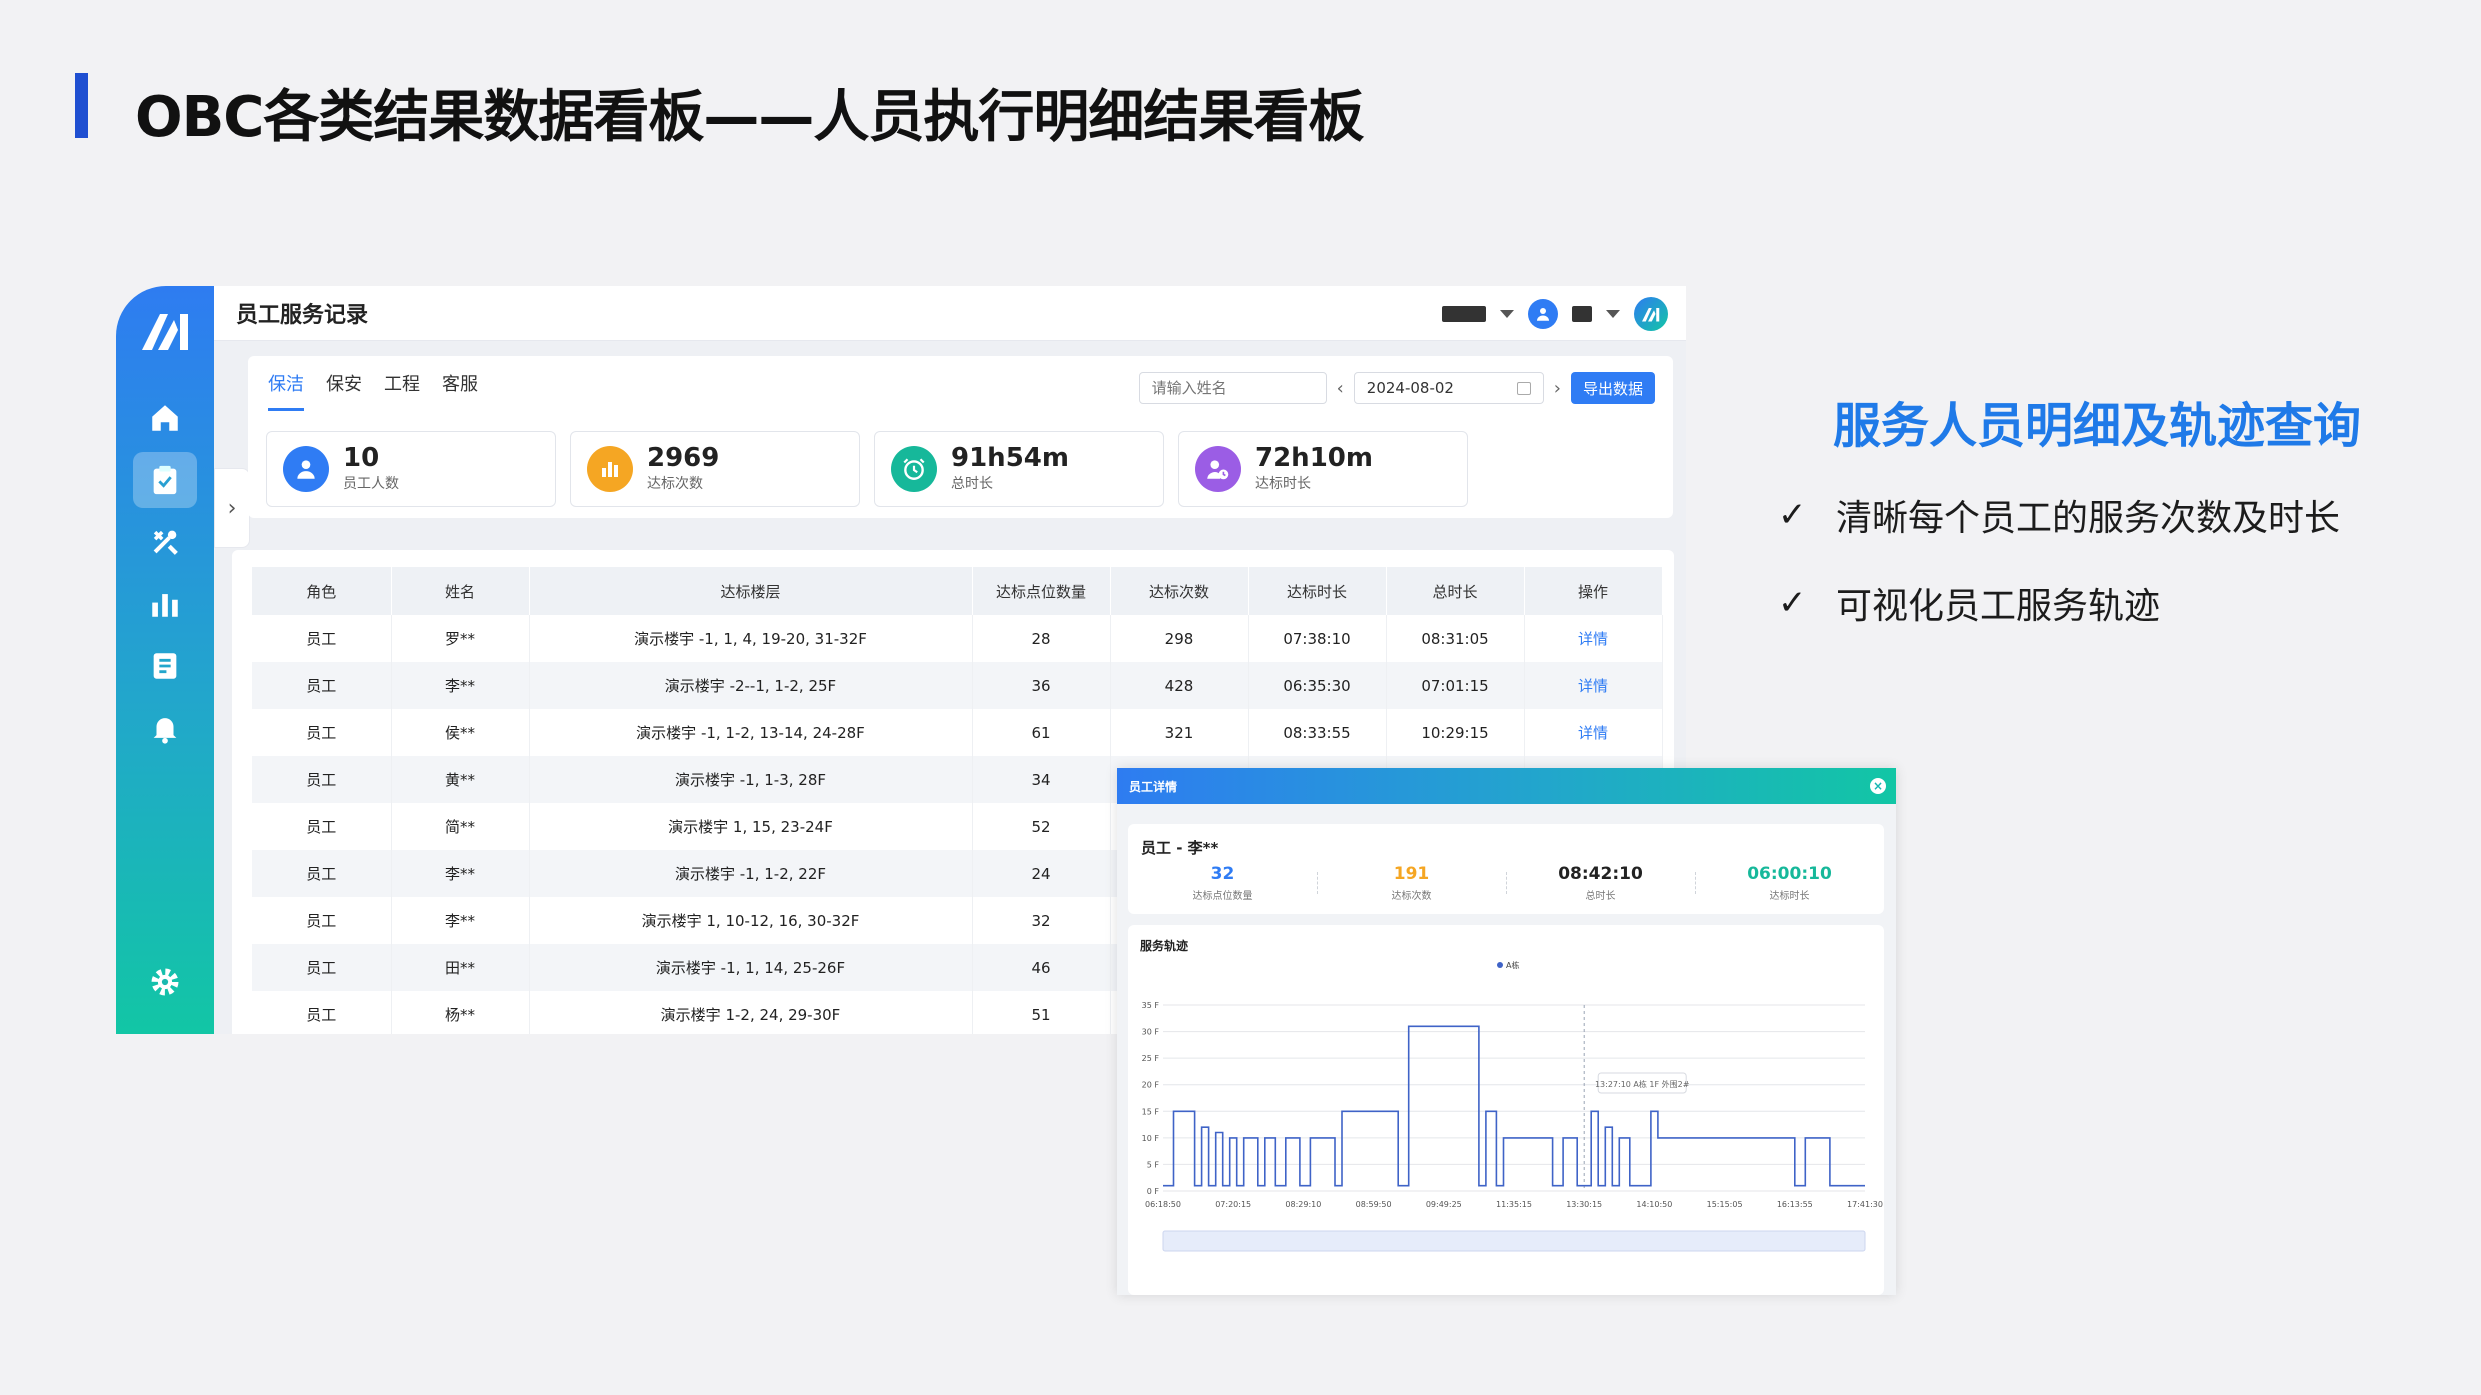 This screenshot has height=1395, width=2481. What do you see at coordinates (1179, 685) in the screenshot?
I see `table-cell: 428` at bounding box center [1179, 685].